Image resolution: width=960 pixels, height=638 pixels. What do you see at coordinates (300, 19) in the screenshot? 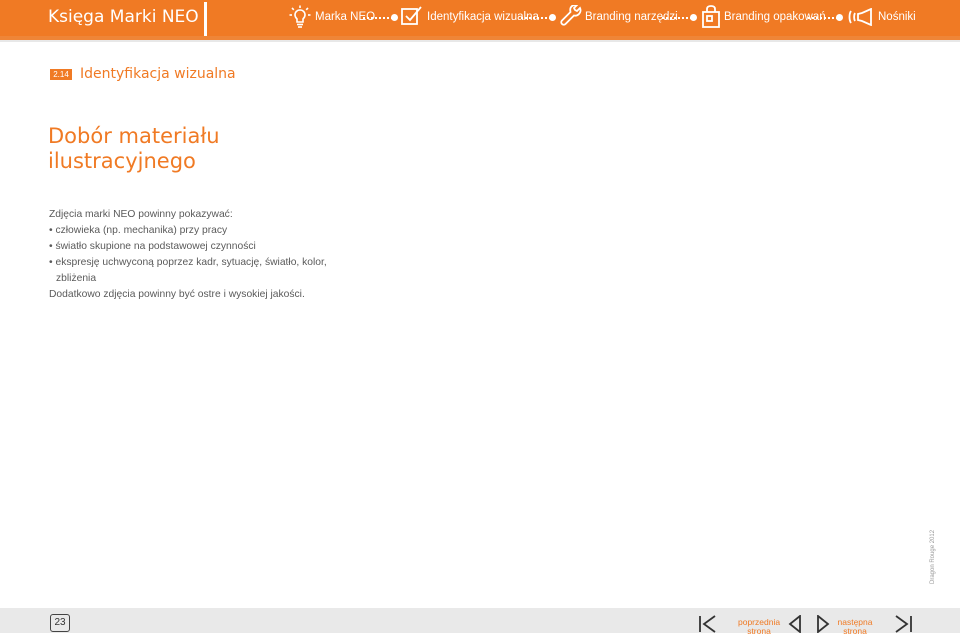
I see `lightbulb-icon` at bounding box center [300, 19].